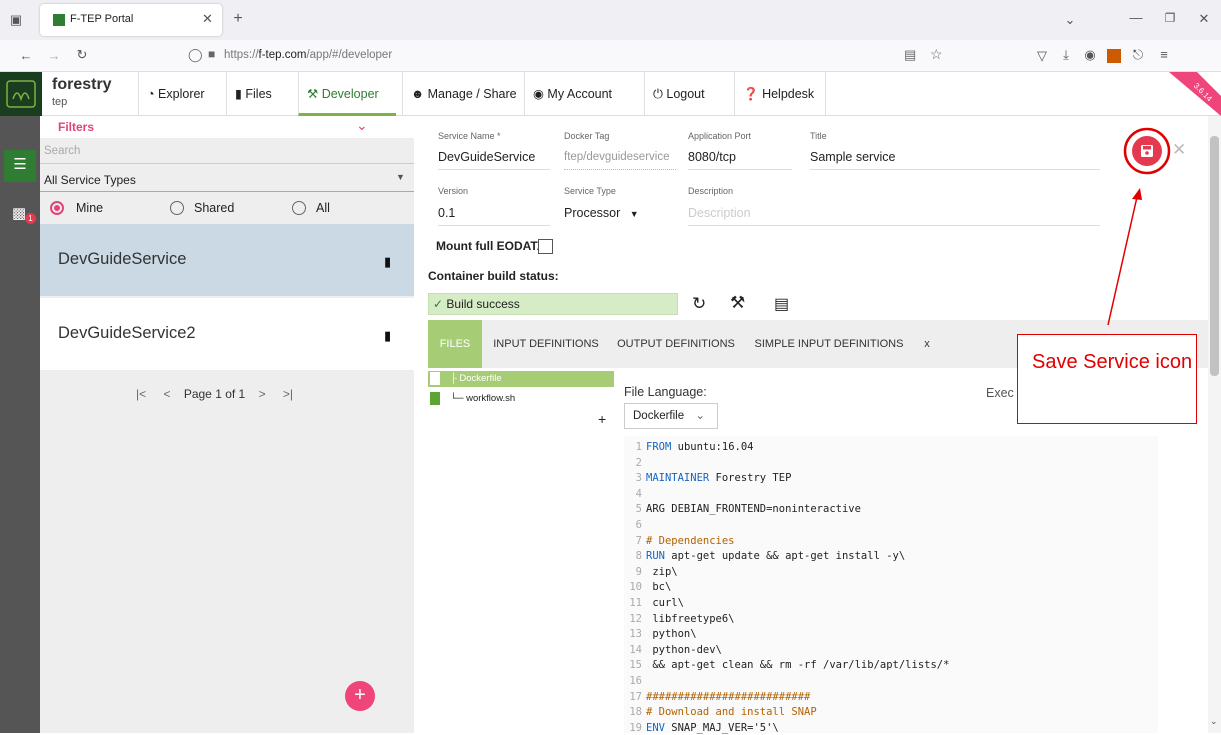 The height and width of the screenshot is (735, 1221). What do you see at coordinates (19, 213) in the screenshot?
I see `chat-icon: ▩` at bounding box center [19, 213].